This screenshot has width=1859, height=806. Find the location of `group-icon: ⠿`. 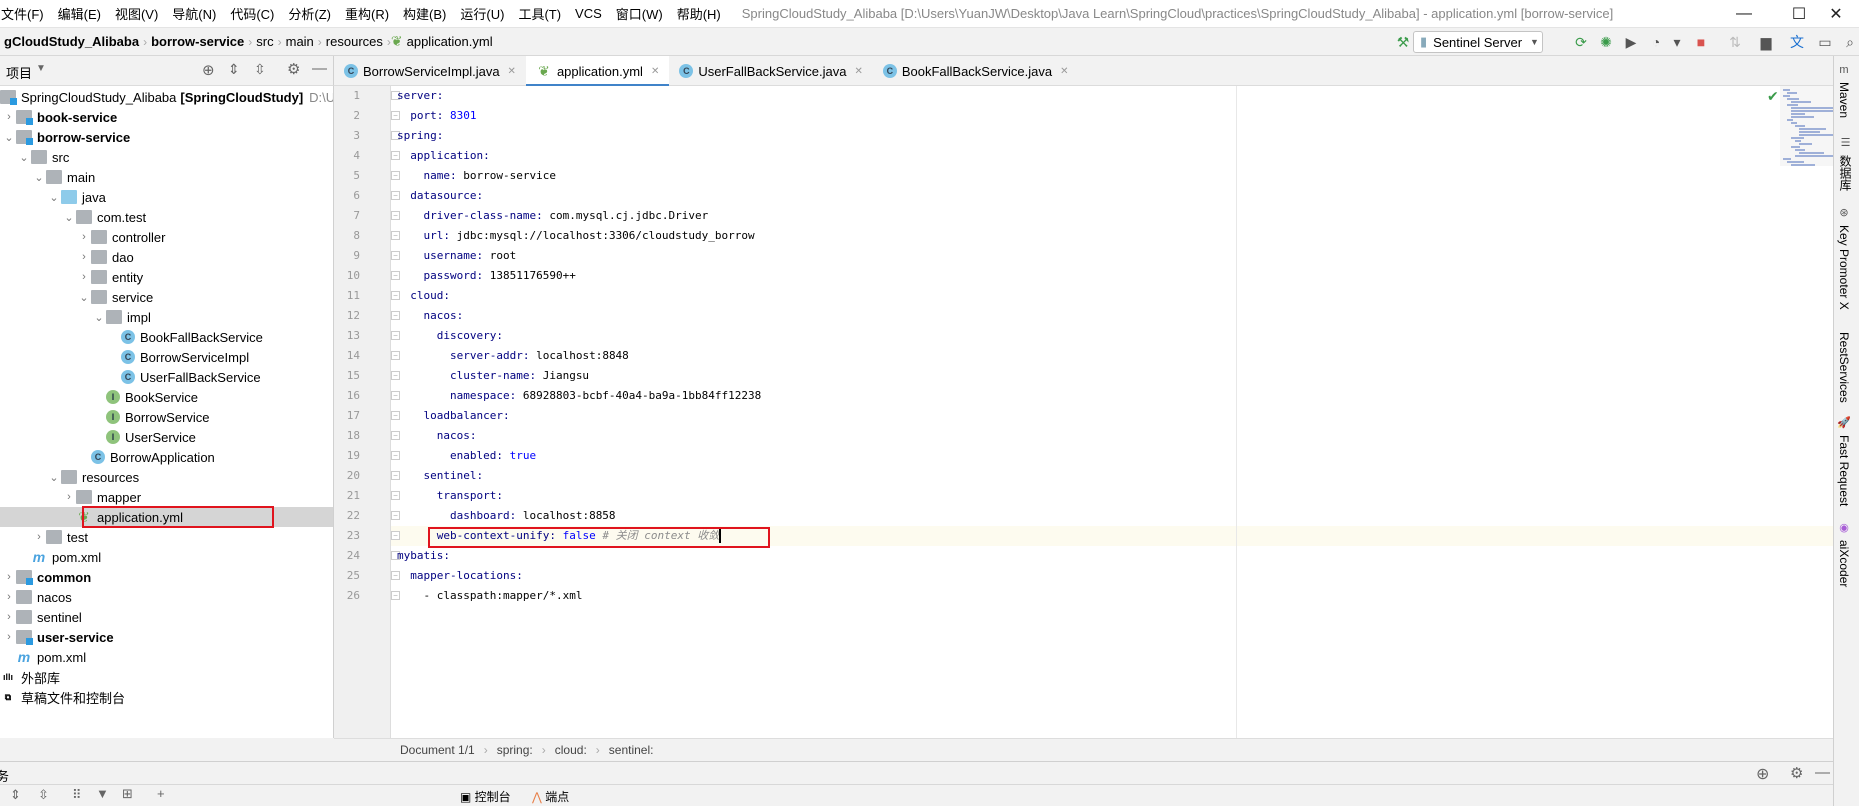

group-icon: ⠿ is located at coordinates (77, 795).